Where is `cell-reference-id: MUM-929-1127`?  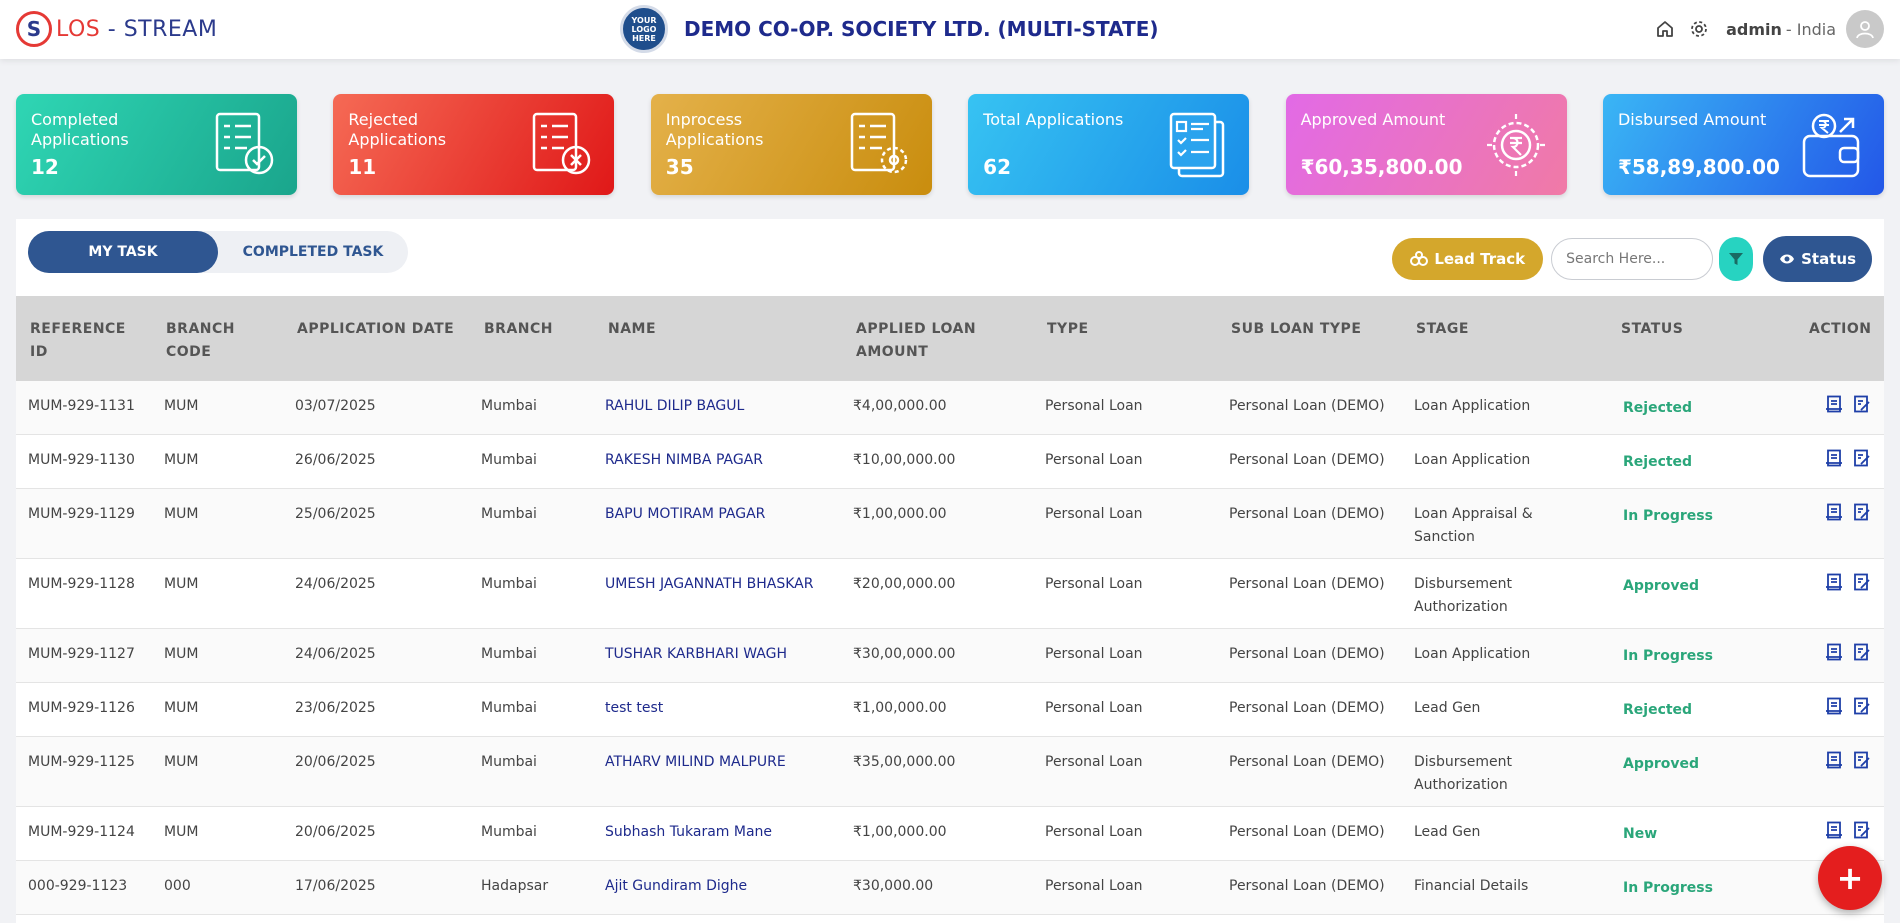
cell-reference-id: MUM-929-1127 is located at coordinates (81, 654).